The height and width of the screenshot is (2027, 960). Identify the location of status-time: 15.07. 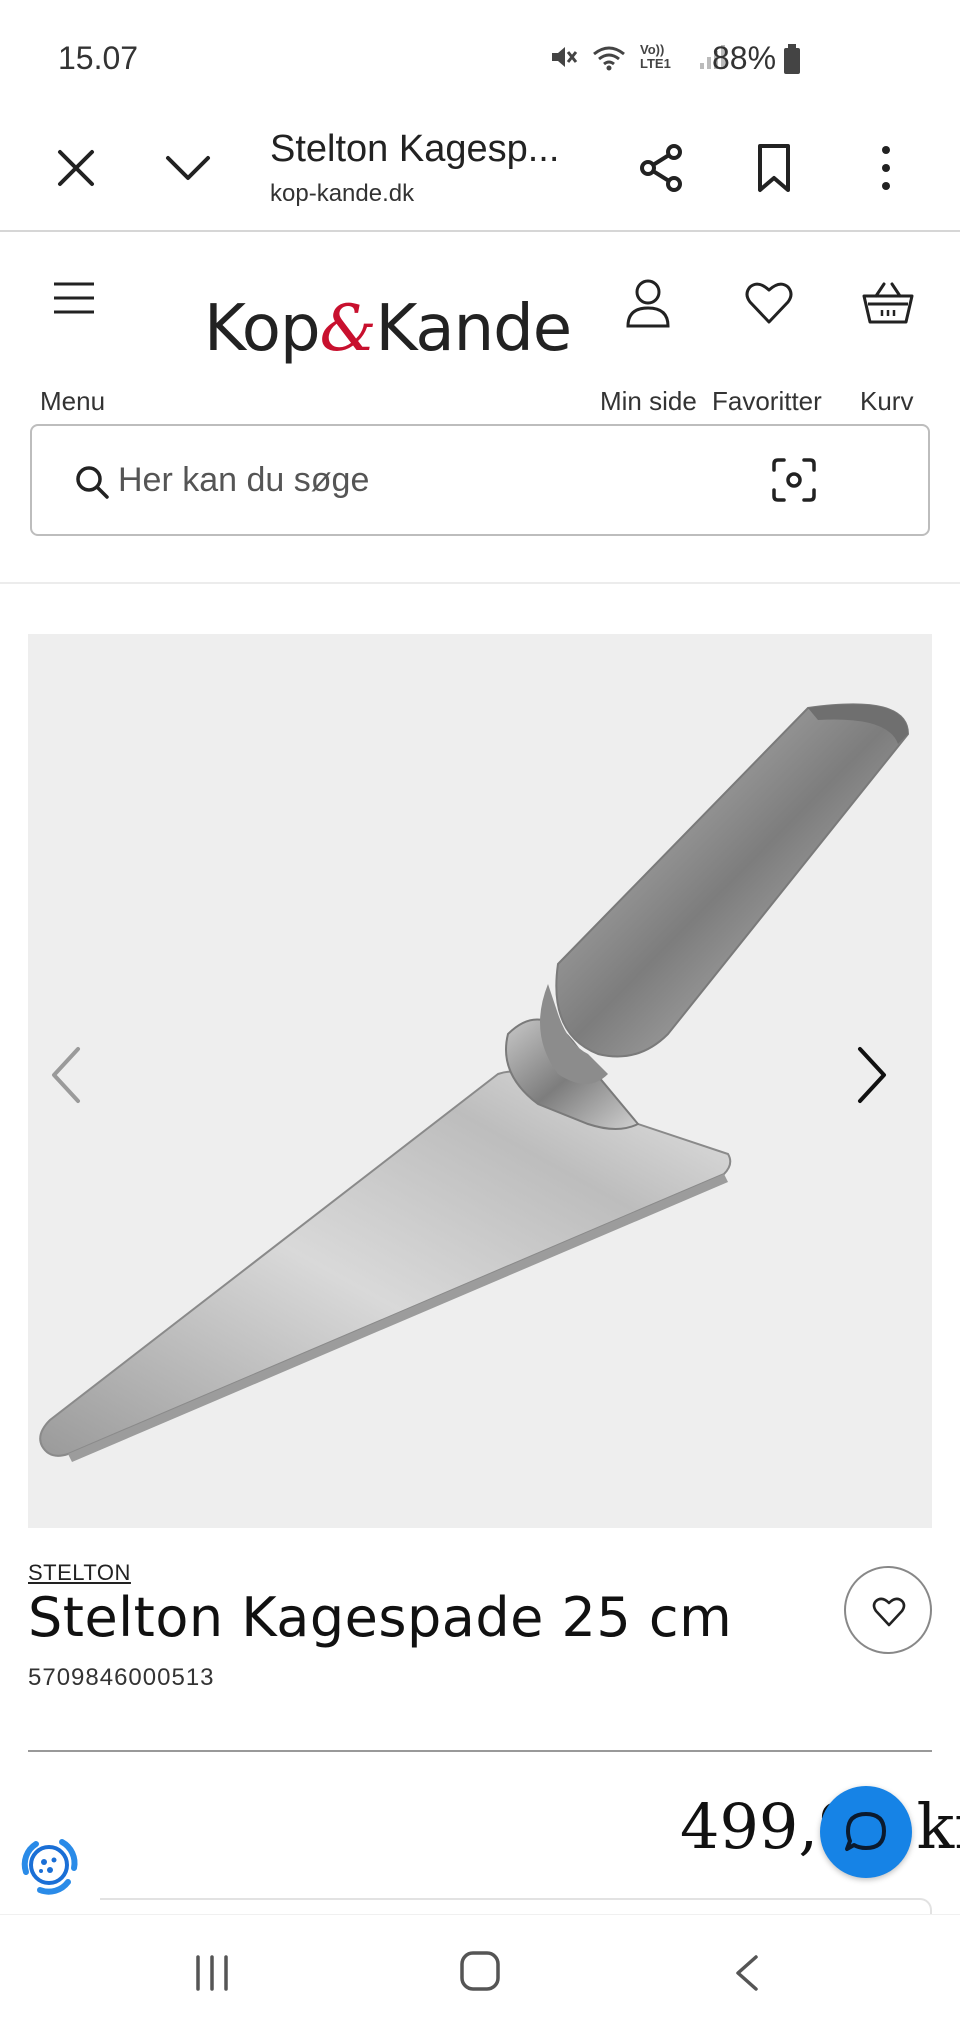
(98, 58).